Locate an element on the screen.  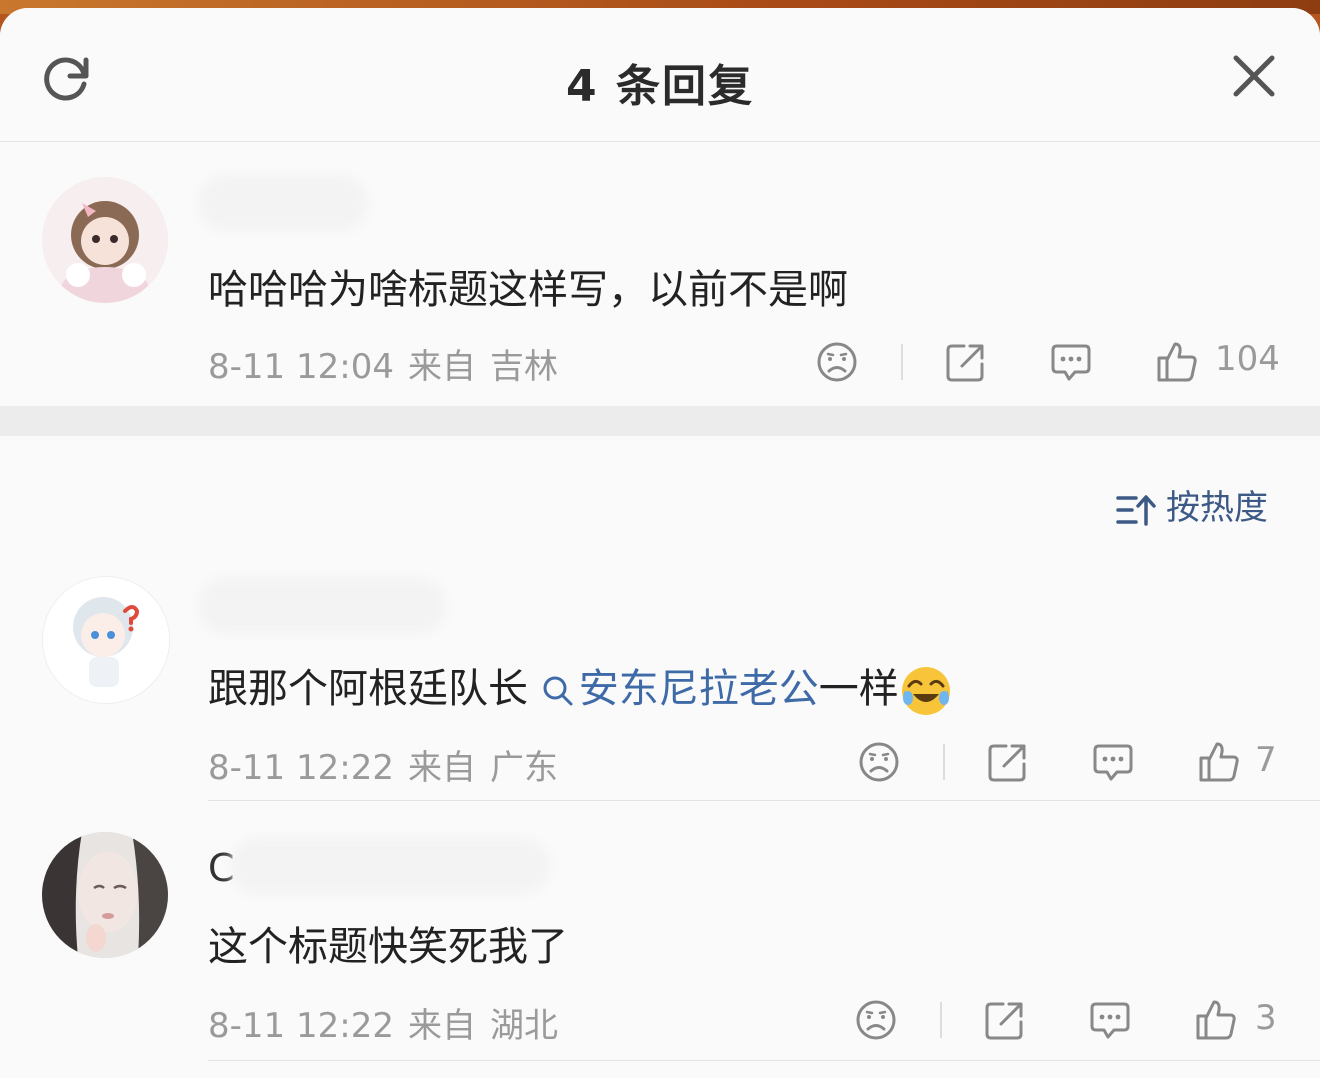
location: 吉林 is located at coordinates (523, 367).